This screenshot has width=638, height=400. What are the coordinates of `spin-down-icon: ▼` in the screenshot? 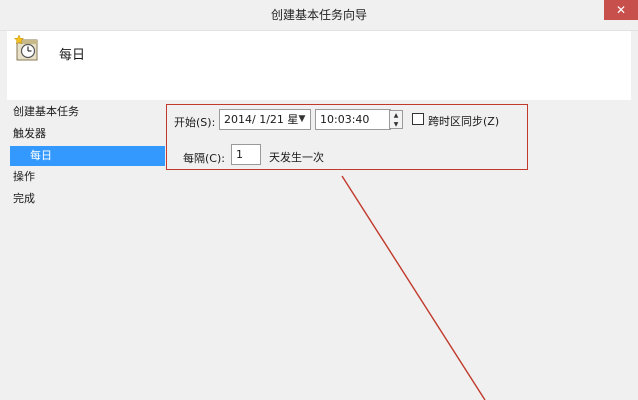 It's located at (396, 124).